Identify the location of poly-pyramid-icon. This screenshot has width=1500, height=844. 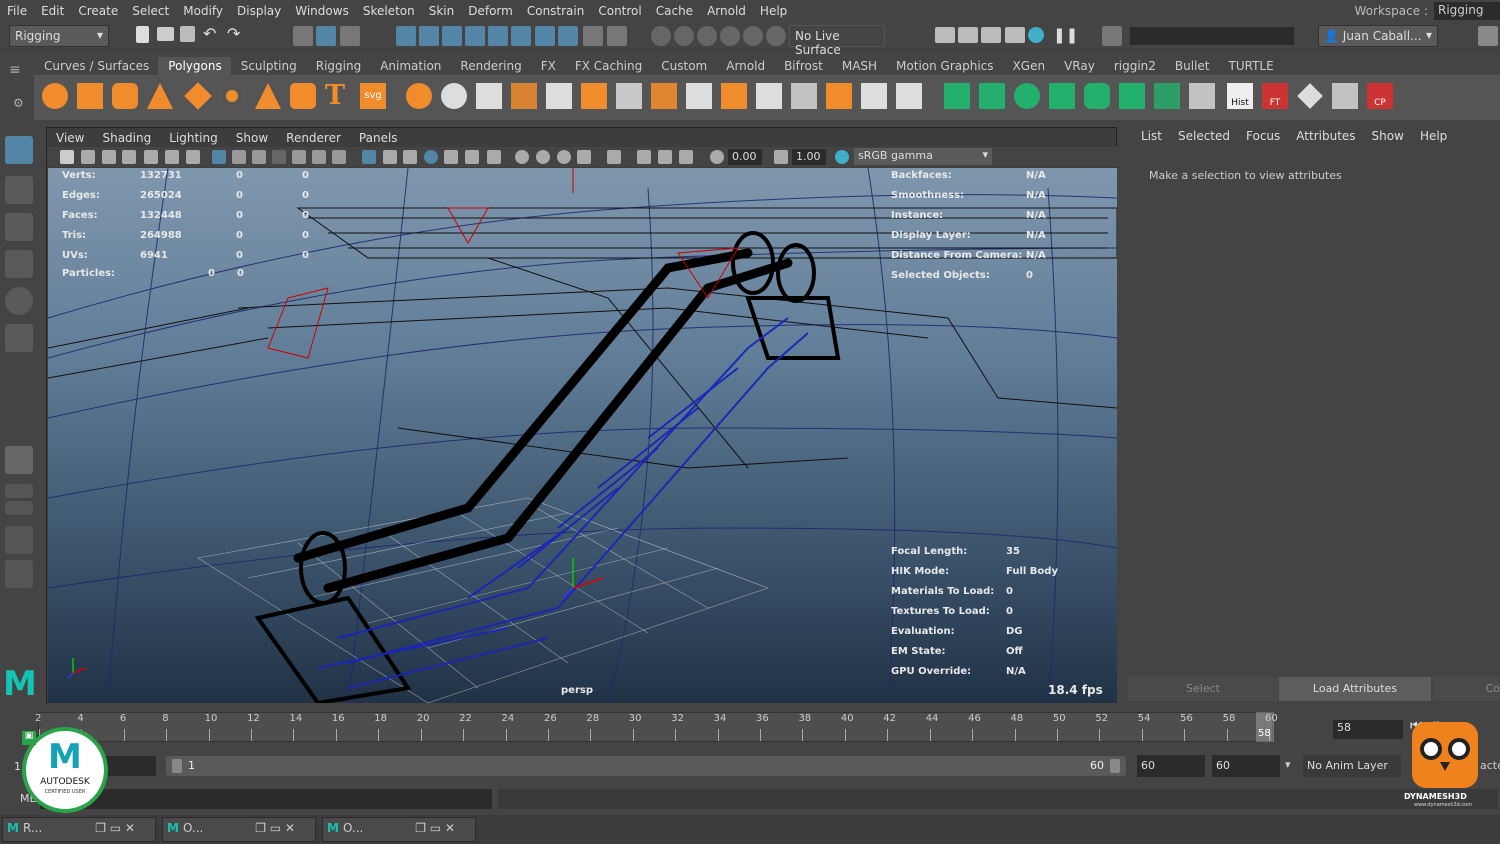
(268, 96).